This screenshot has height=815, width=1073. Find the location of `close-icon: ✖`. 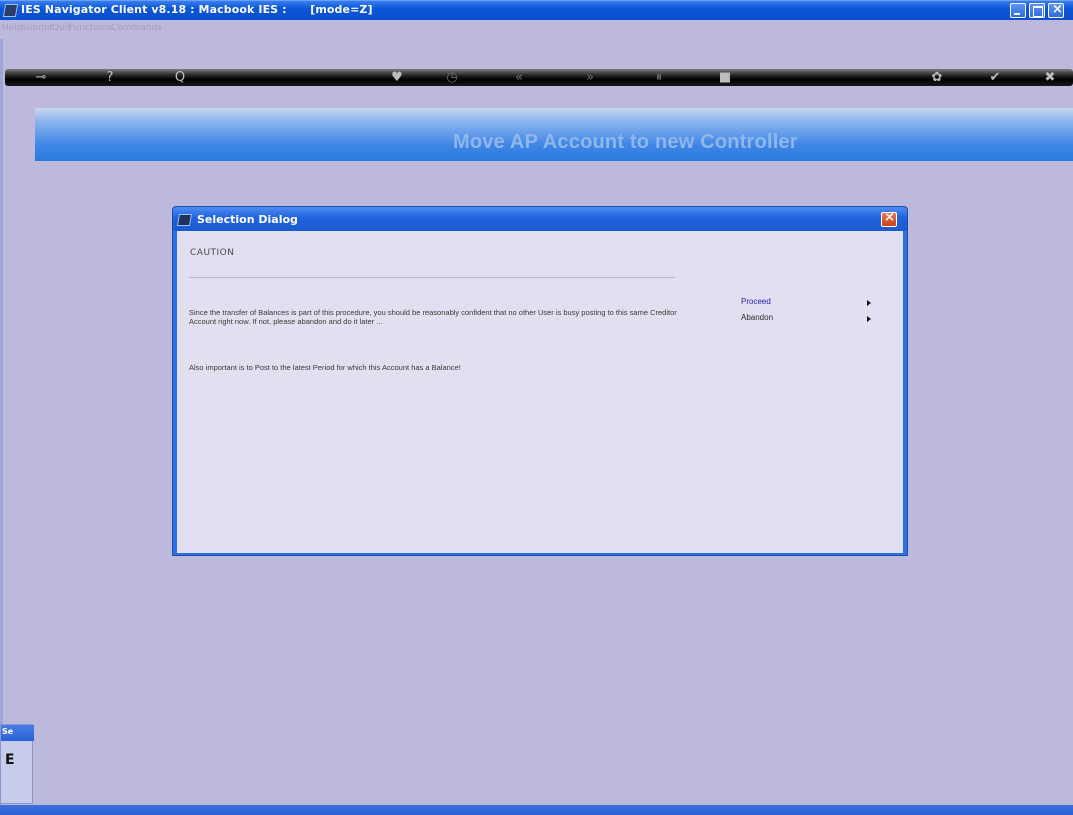

close-icon: ✖ is located at coordinates (1050, 77).